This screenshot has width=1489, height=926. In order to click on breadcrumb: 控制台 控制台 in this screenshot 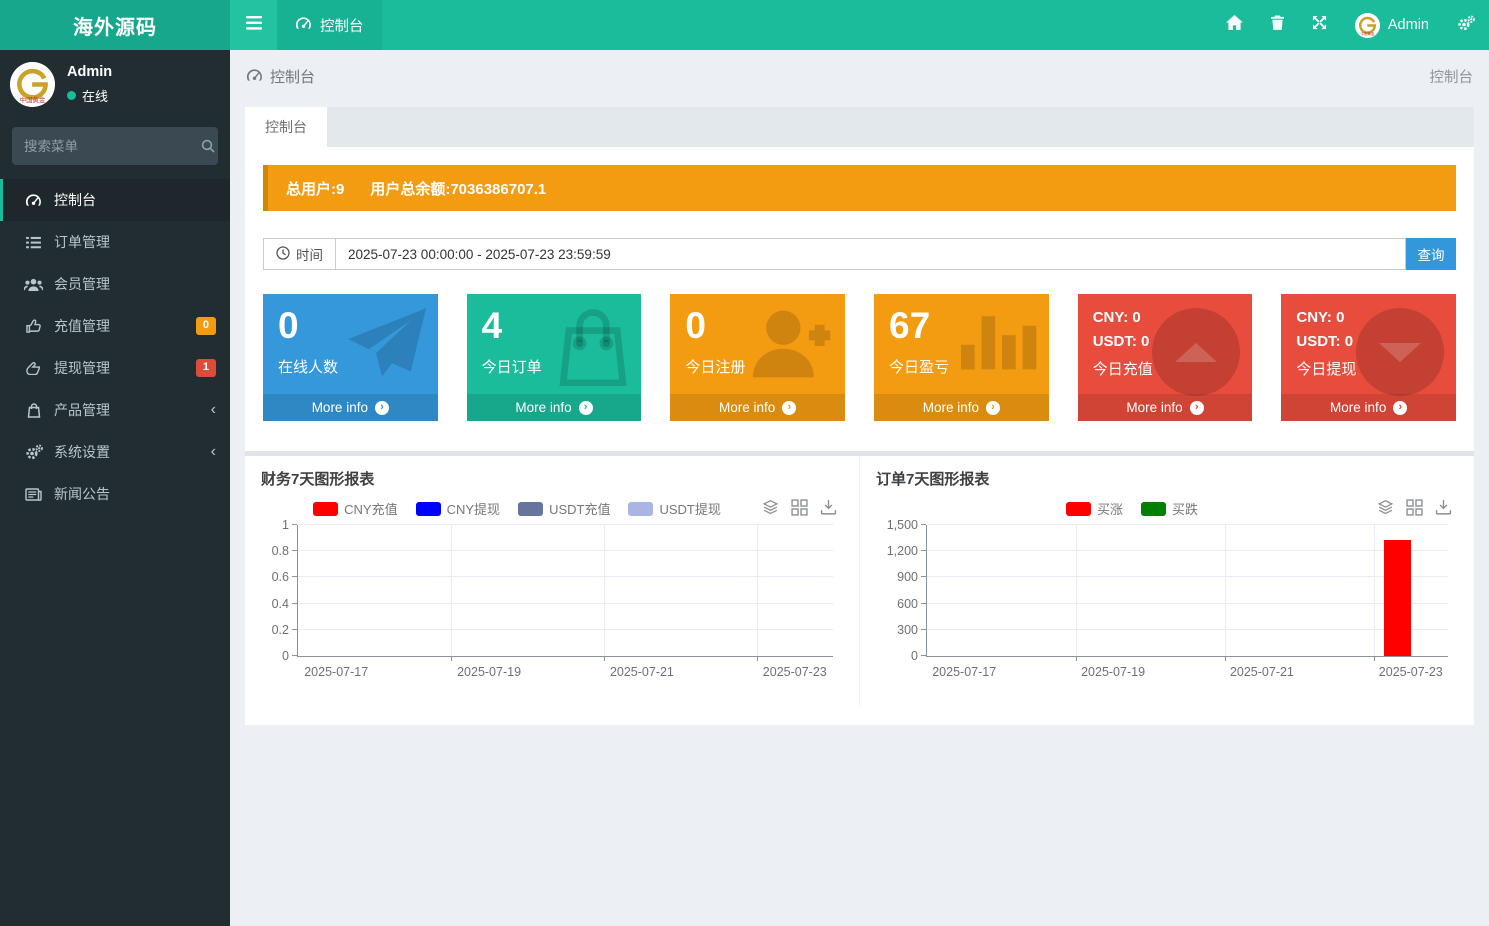, I will do `click(859, 71)`.